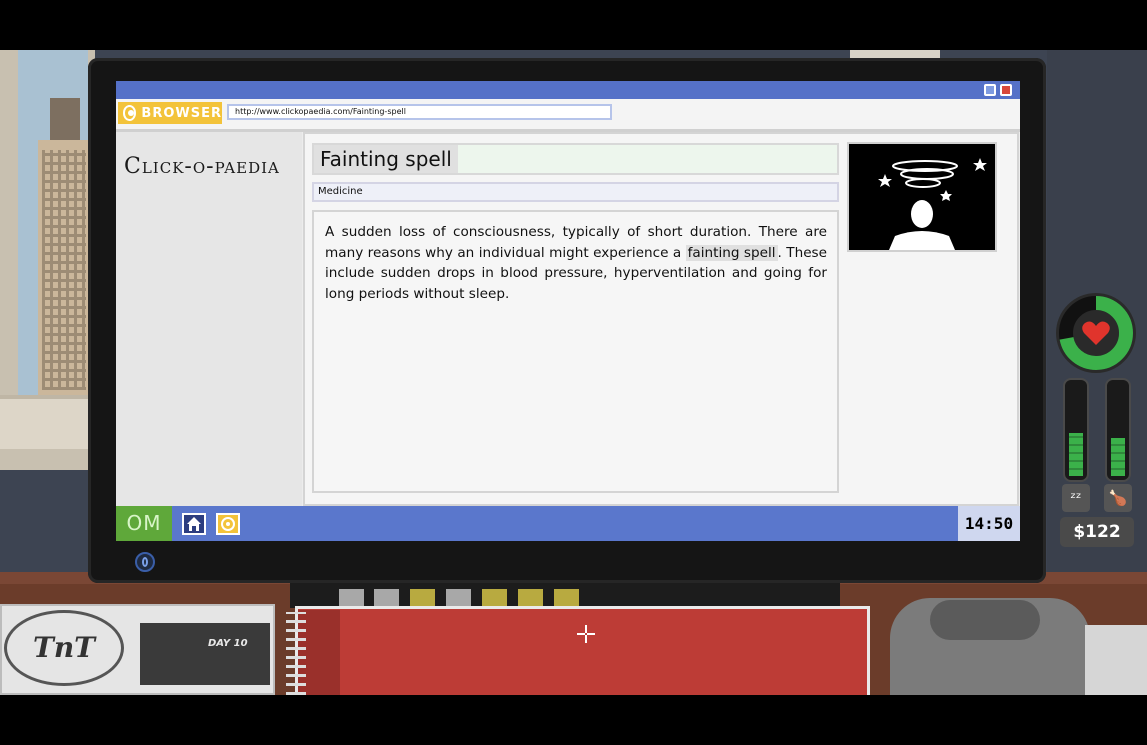  Describe the element at coordinates (1118, 430) in the screenshot. I see `food-meter` at that location.